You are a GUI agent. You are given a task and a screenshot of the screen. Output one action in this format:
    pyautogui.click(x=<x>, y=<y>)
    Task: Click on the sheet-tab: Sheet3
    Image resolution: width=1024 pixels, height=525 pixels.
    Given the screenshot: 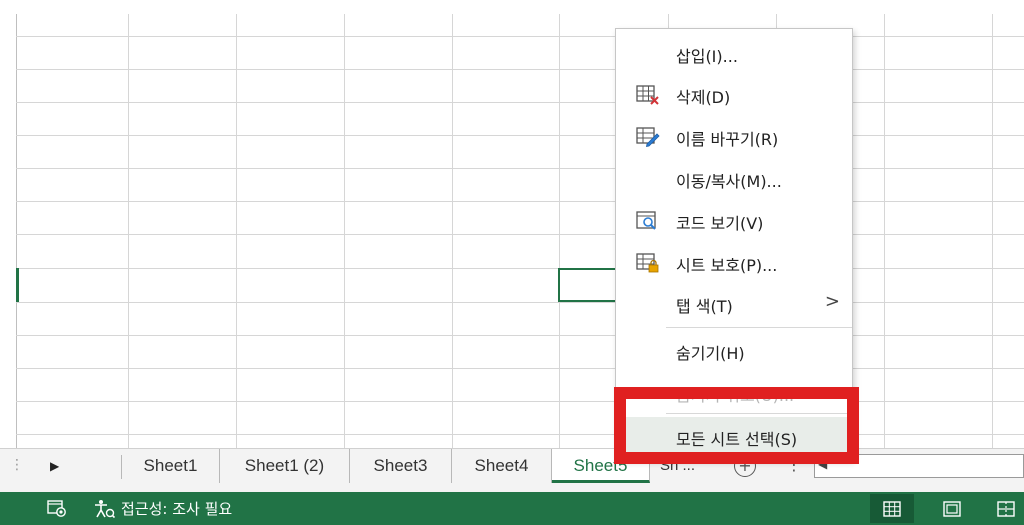 What is the action you would take?
    pyautogui.click(x=401, y=466)
    